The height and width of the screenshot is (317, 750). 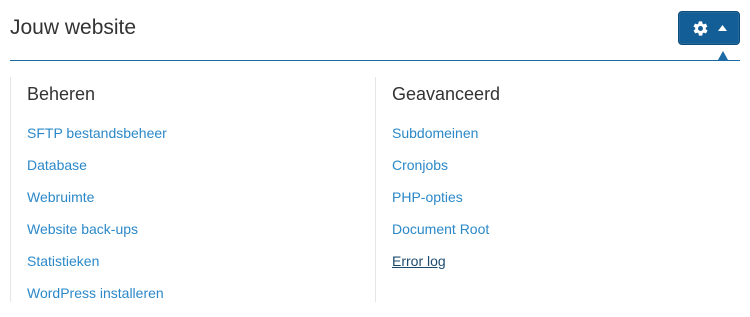 I want to click on sftp-link: SFTP bestandsbeheer, so click(x=97, y=133).